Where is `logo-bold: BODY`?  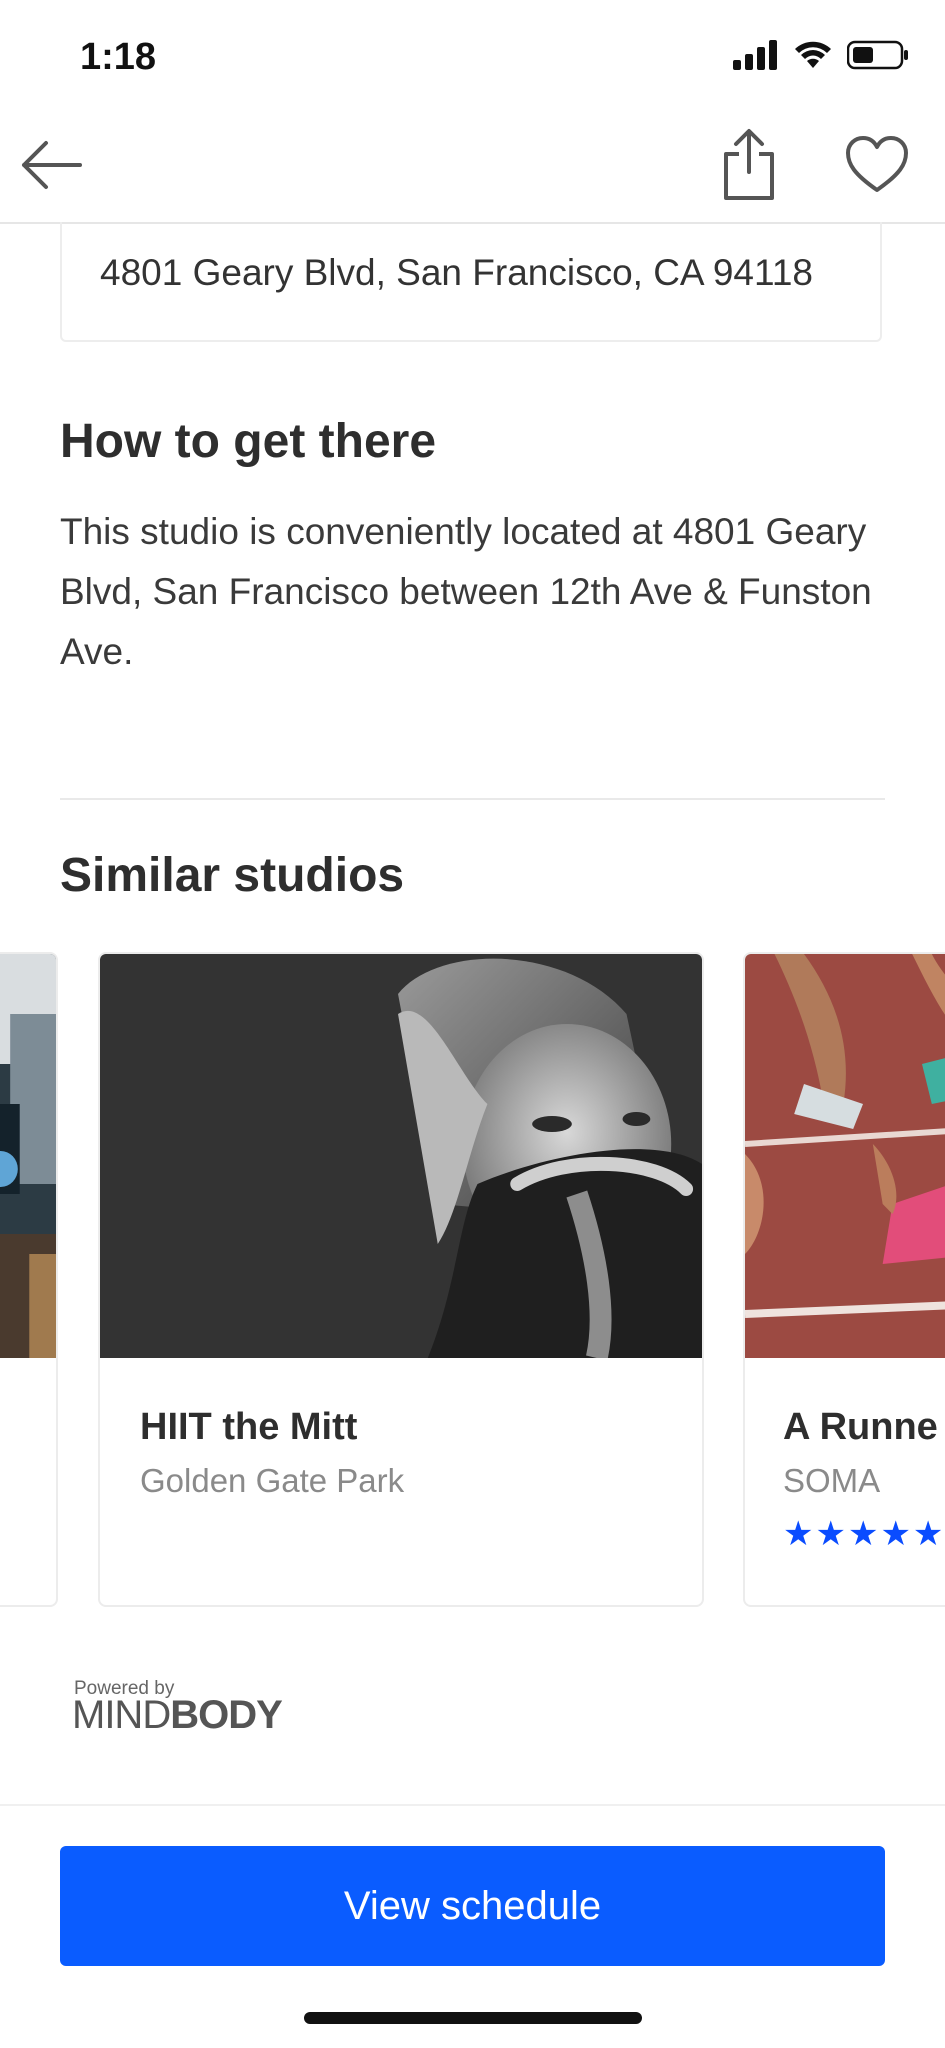 logo-bold: BODY is located at coordinates (226, 1715).